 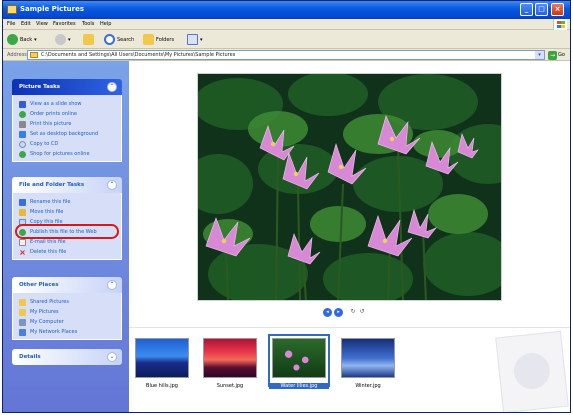 I want to click on computer-icon, so click(x=22, y=322).